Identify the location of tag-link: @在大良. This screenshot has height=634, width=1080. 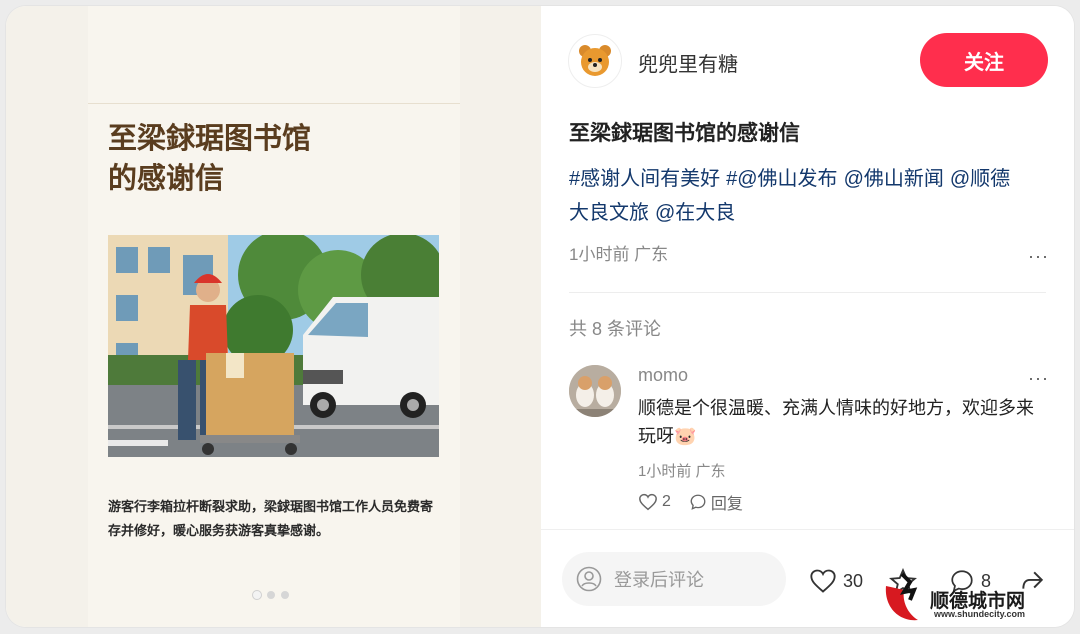
(695, 213).